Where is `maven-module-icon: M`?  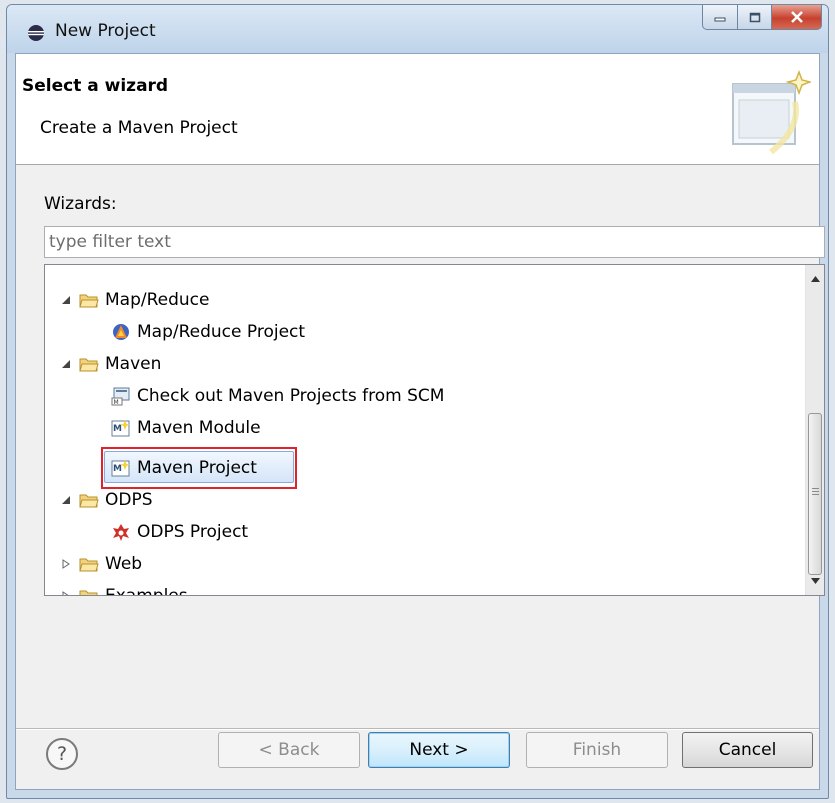 maven-module-icon: M is located at coordinates (121, 428).